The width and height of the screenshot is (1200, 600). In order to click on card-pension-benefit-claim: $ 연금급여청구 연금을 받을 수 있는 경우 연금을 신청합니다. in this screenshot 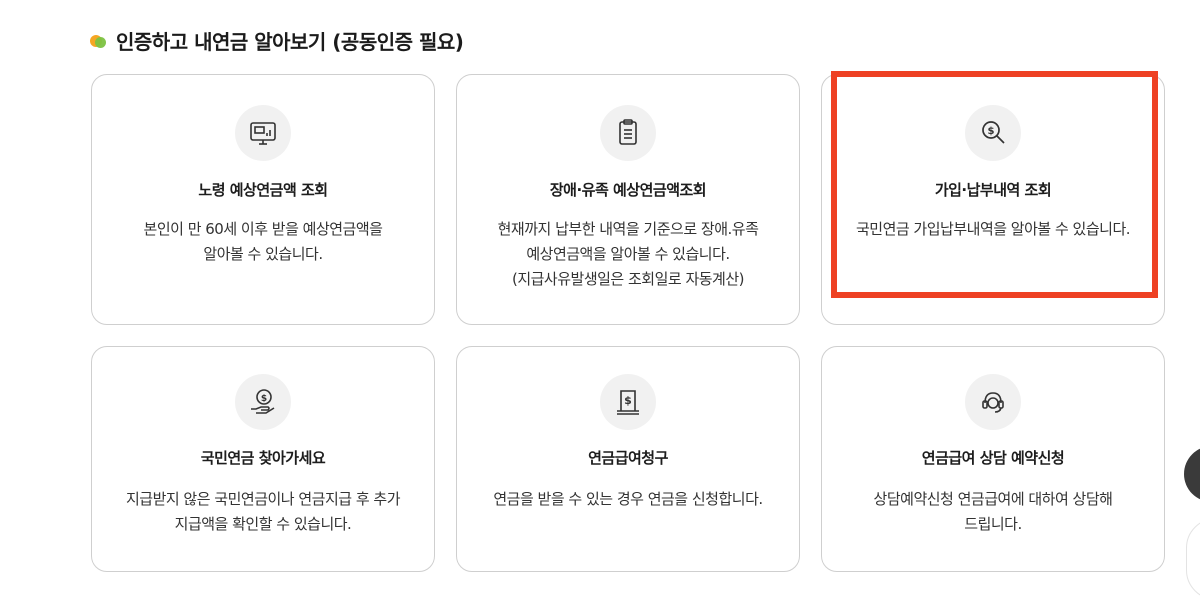, I will do `click(628, 459)`.